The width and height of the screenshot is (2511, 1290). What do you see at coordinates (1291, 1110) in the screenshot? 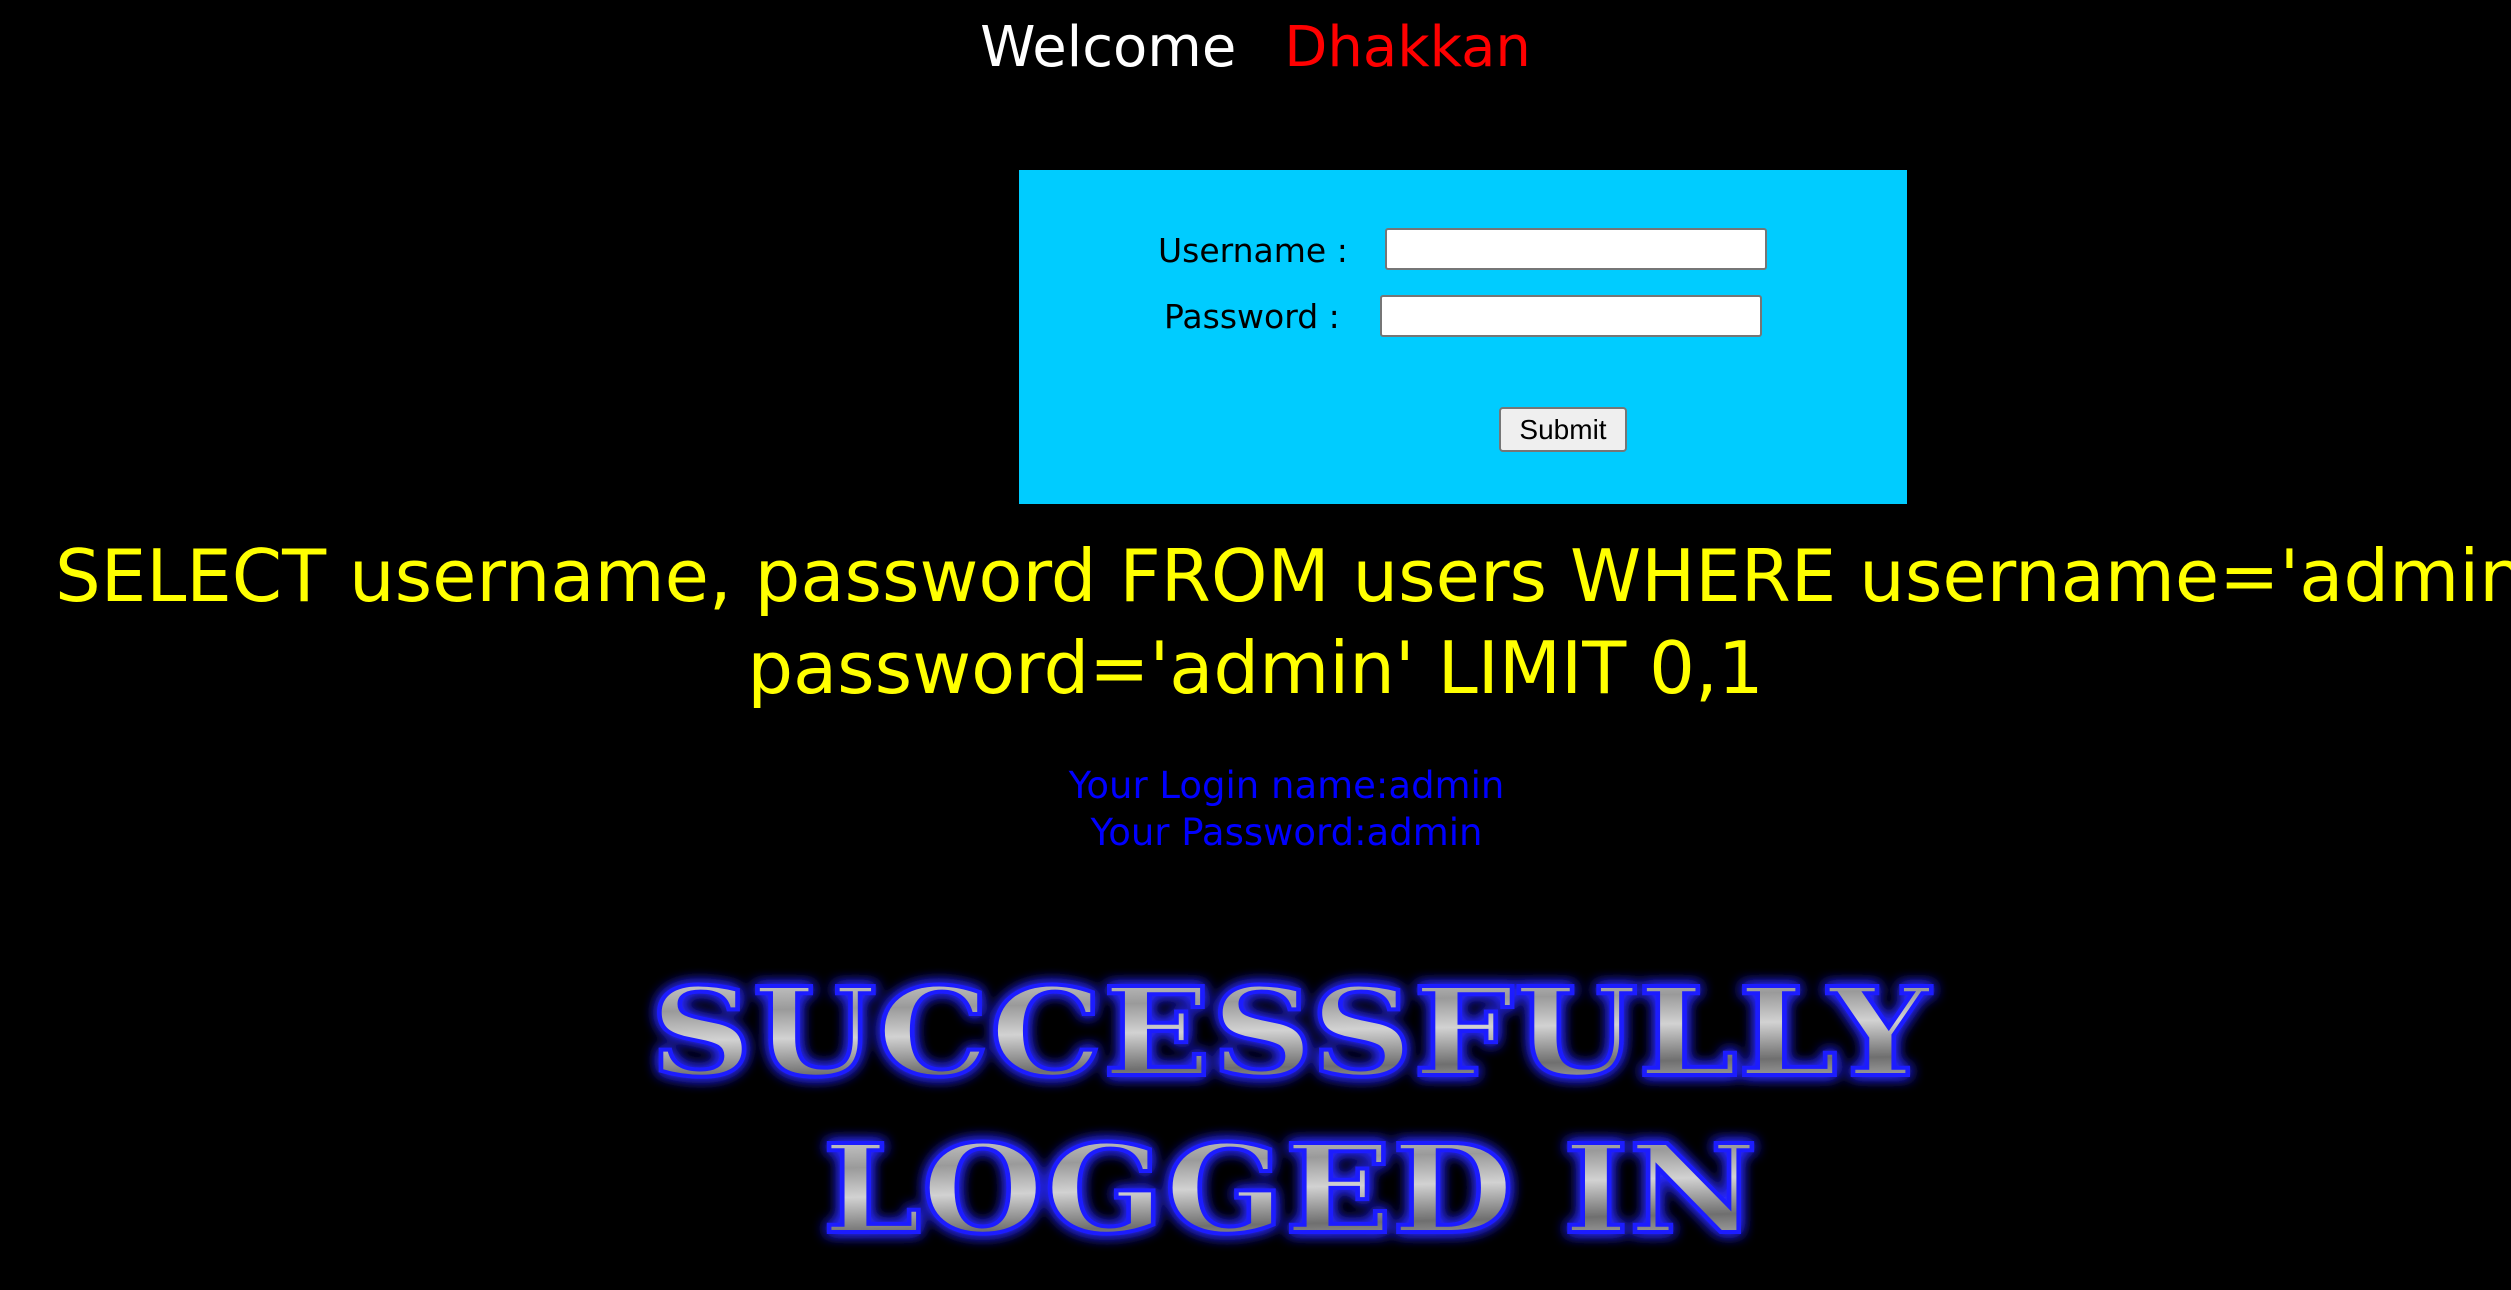
I see `success-banner: SUCCESSFULLY LOGGED IN` at bounding box center [1291, 1110].